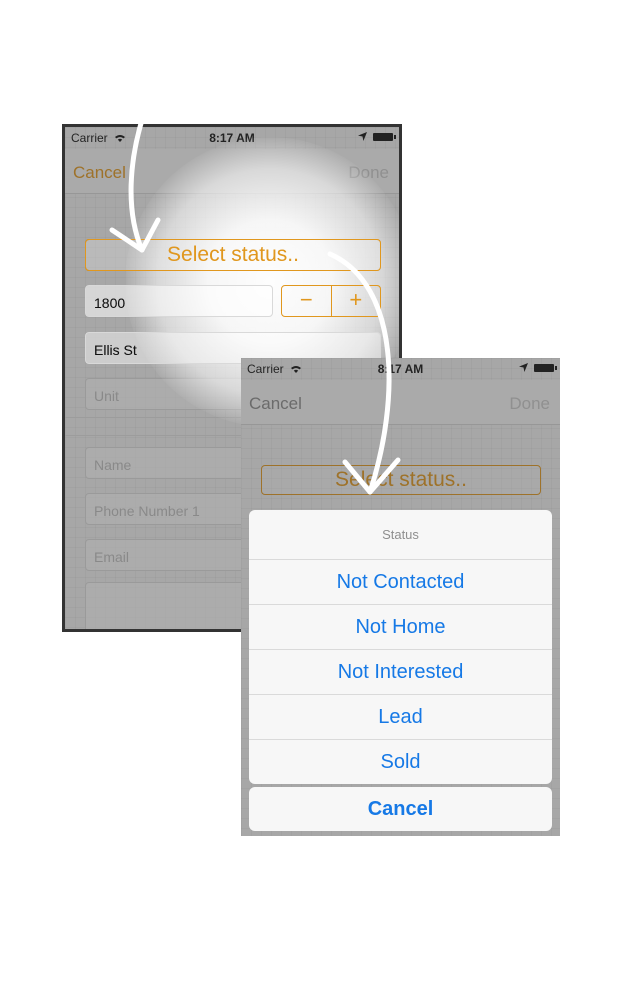  I want to click on arrow-to-status-button, so click(136, 185).